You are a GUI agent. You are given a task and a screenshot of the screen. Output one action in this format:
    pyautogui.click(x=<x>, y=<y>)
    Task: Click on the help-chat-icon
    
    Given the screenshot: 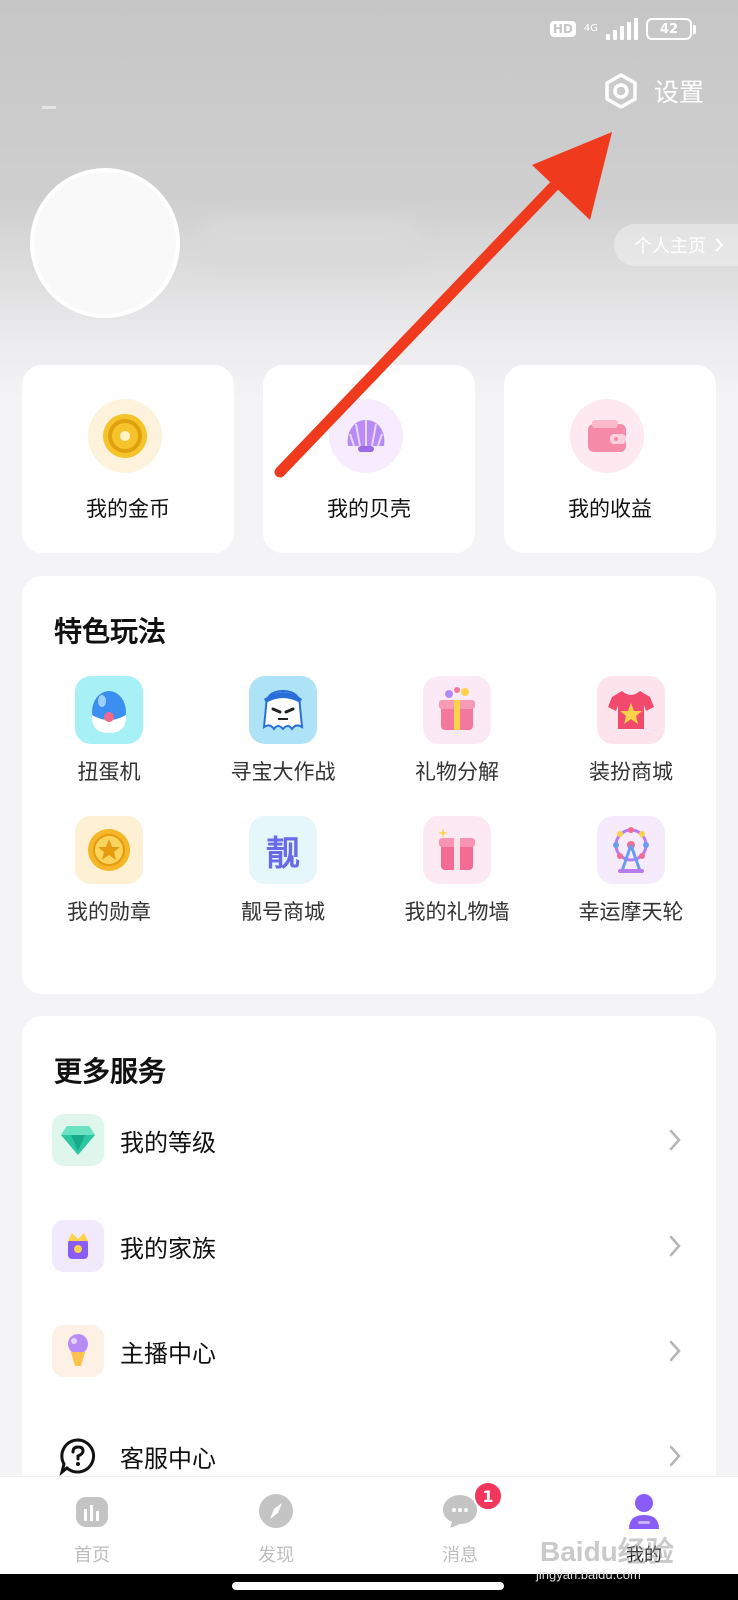 What is the action you would take?
    pyautogui.click(x=78, y=1456)
    